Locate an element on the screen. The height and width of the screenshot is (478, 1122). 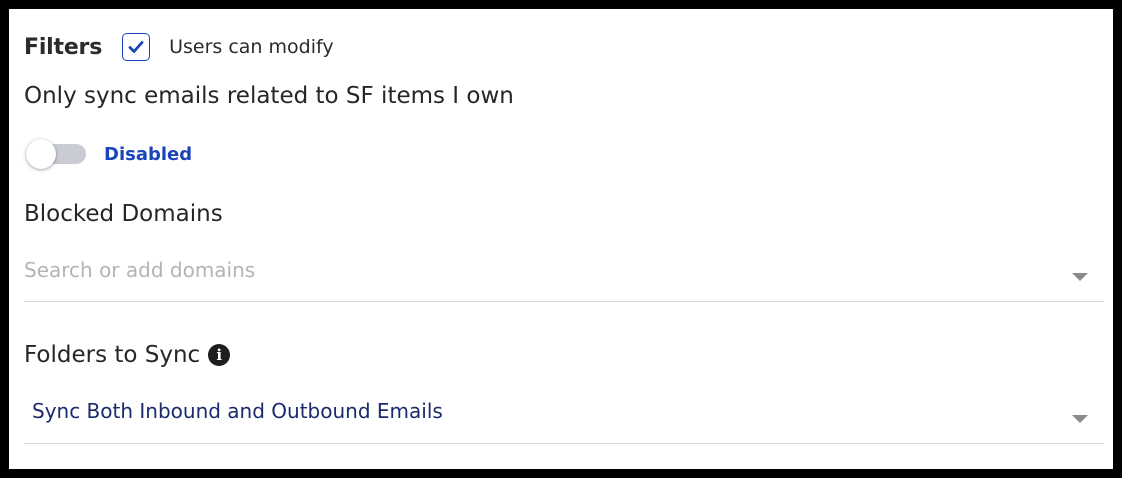
filters-header: Filters Users can modify is located at coordinates (179, 47).